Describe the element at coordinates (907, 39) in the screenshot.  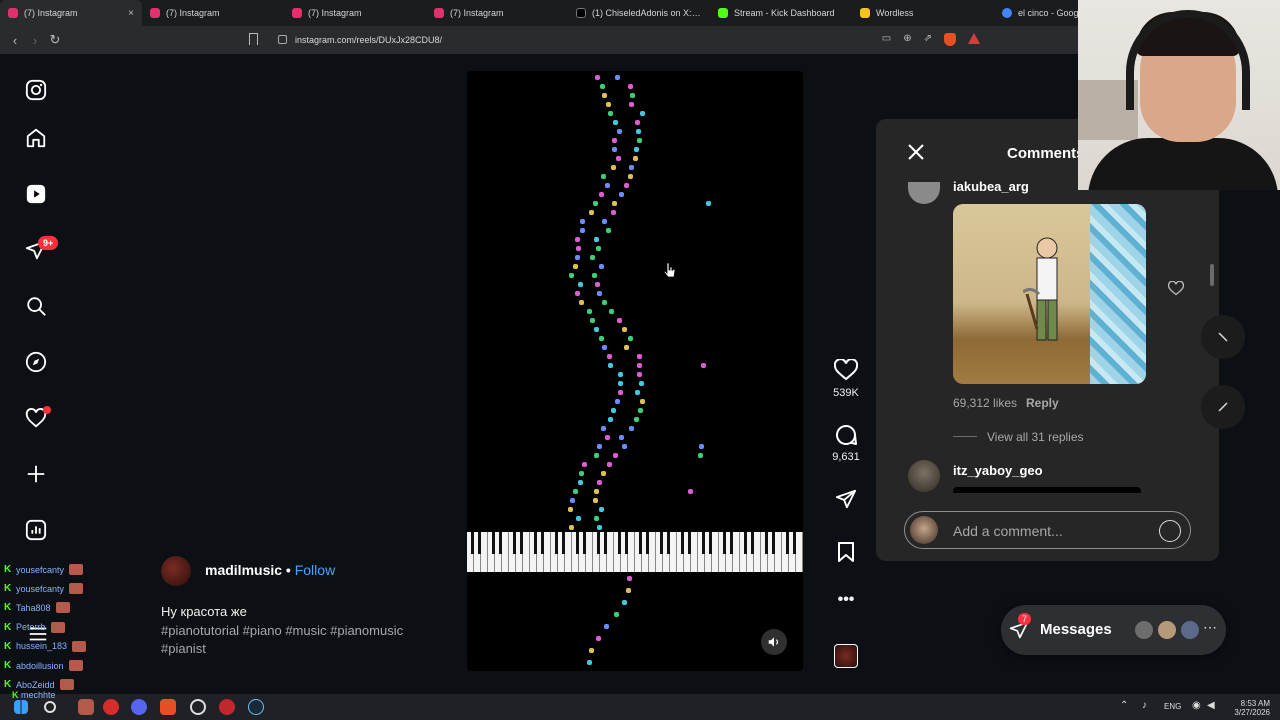
I see `zoom-icon: ⊕` at that location.